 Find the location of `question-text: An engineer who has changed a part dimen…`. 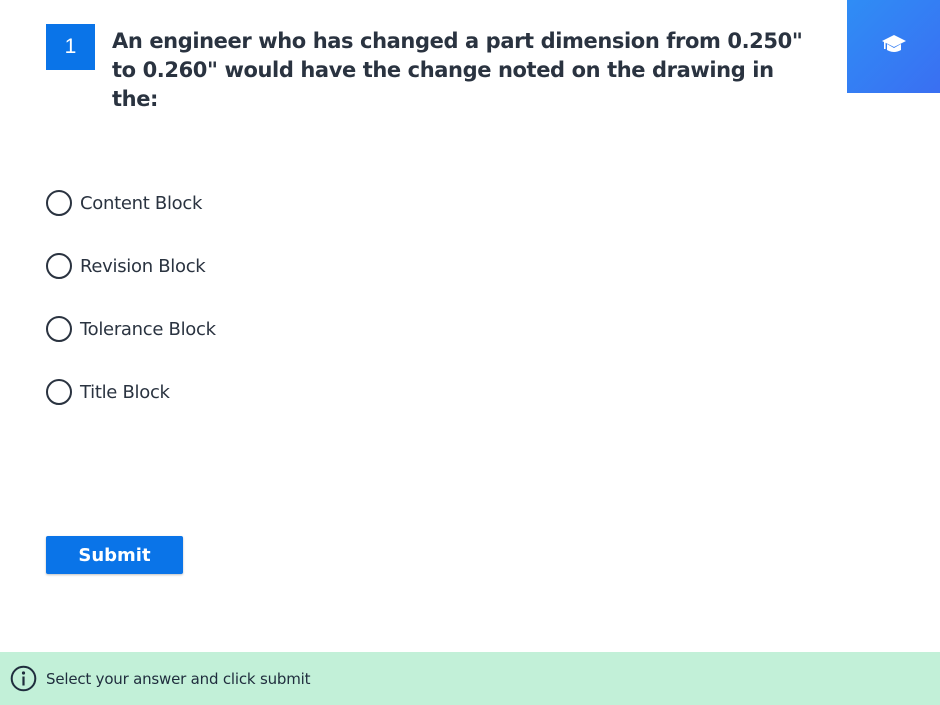

question-text: An engineer who has changed a part dimen… is located at coordinates (457, 70).